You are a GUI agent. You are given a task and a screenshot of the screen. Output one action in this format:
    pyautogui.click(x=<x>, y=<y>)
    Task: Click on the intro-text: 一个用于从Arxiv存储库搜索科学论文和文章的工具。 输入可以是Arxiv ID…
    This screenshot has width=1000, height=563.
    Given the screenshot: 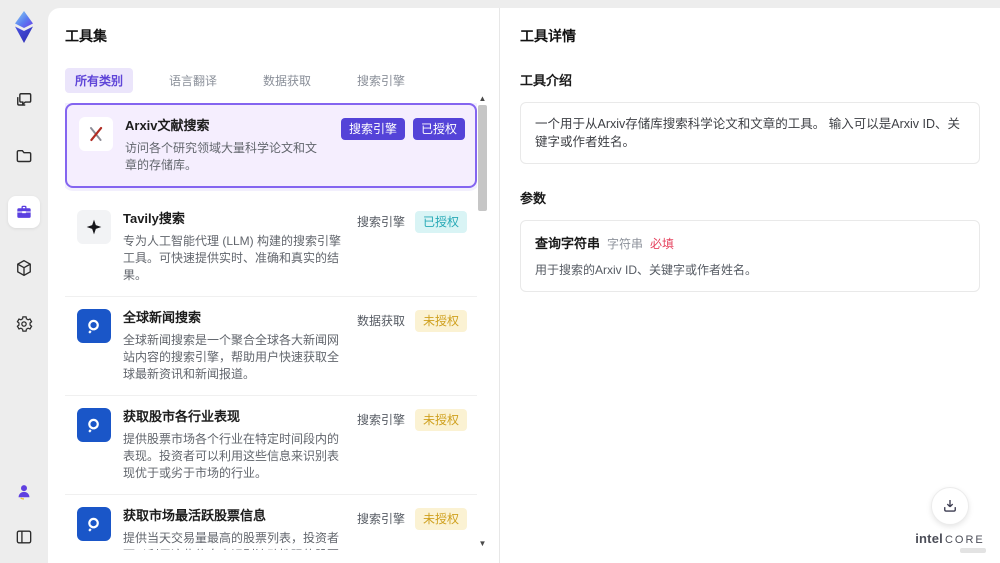 What is the action you would take?
    pyautogui.click(x=748, y=133)
    